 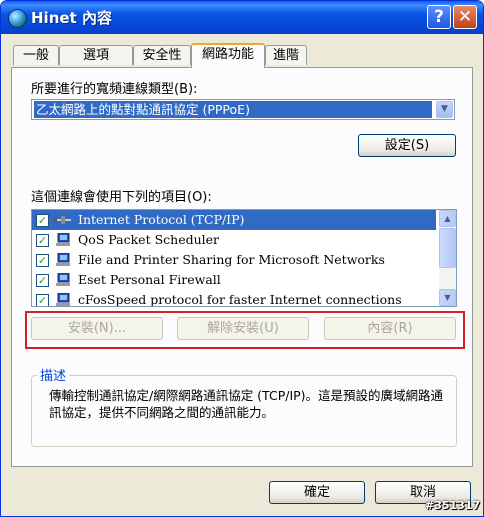 What do you see at coordinates (121, 197) in the screenshot?
I see `components-label: 這個連線會使用下列的項目(O):` at bounding box center [121, 197].